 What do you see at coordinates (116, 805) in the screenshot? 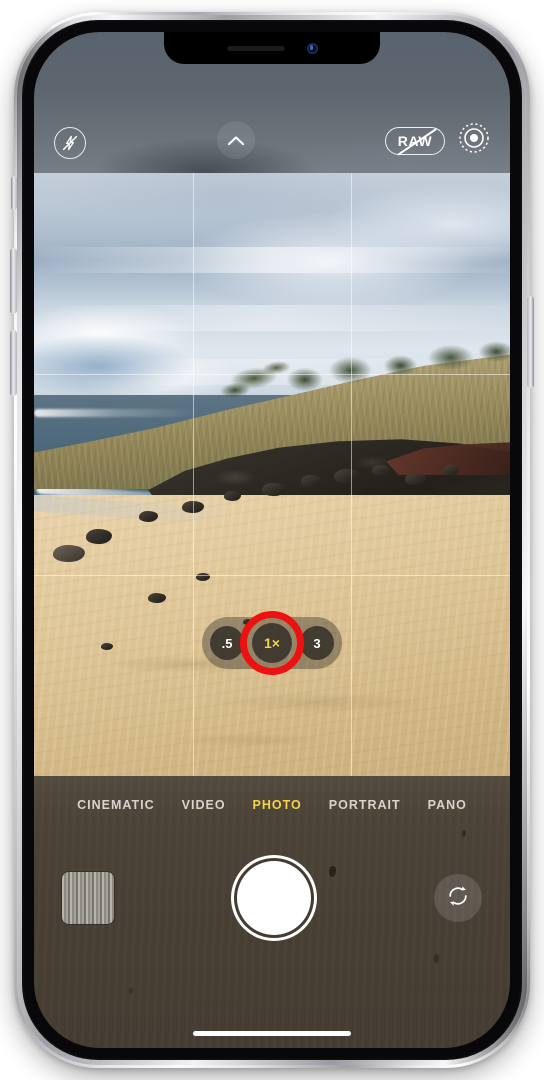
I see `mode-cinematic: CINEMATIC` at bounding box center [116, 805].